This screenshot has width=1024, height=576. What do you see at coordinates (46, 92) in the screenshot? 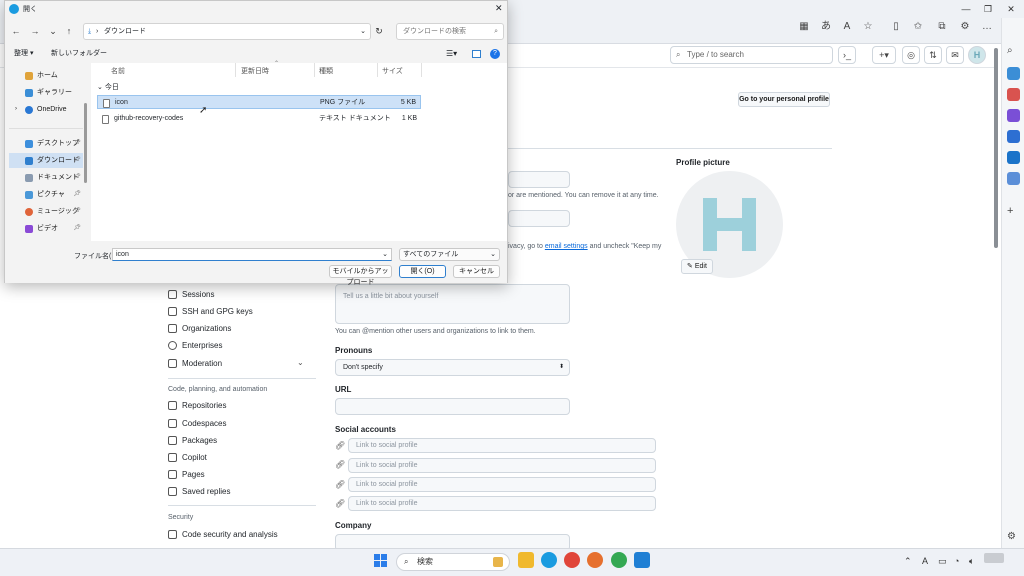
I see `sidebar-item-gallery: ギャラリー` at bounding box center [46, 92].